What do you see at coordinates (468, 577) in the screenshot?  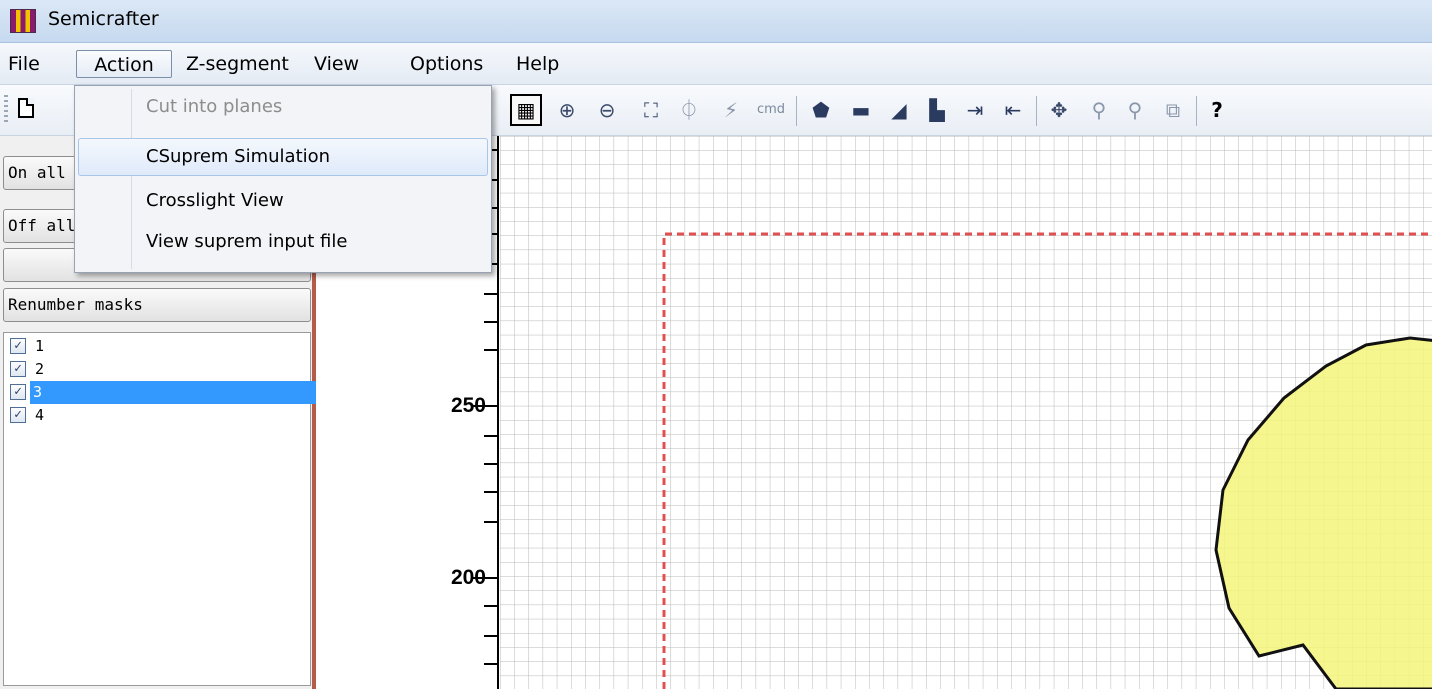 I see `ruler-label: 200` at bounding box center [468, 577].